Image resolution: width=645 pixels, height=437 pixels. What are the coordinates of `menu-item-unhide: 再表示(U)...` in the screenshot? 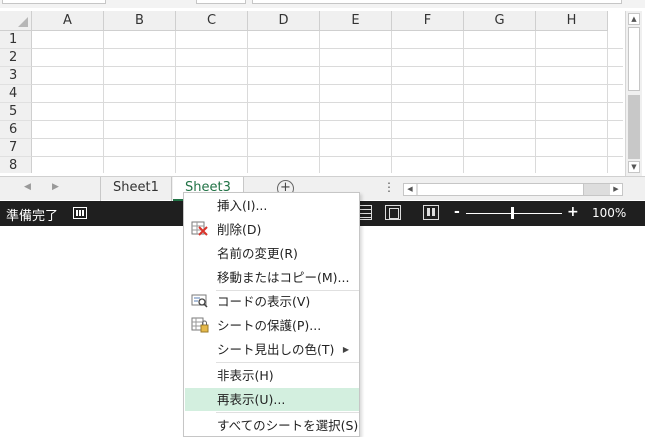 It's located at (272, 399).